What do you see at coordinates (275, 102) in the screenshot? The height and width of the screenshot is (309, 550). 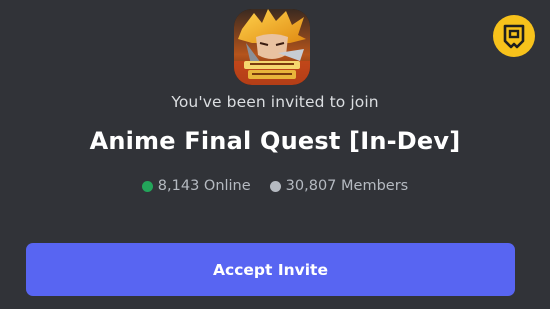 I see `invite-subtitle: You've been invited to join` at bounding box center [275, 102].